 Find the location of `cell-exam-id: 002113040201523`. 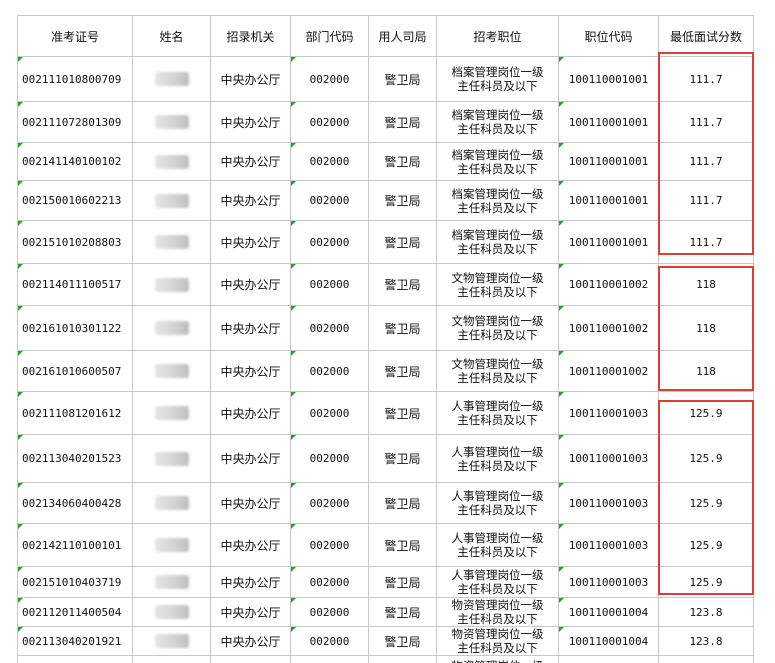

cell-exam-id: 002113040201523 is located at coordinates (75, 458).